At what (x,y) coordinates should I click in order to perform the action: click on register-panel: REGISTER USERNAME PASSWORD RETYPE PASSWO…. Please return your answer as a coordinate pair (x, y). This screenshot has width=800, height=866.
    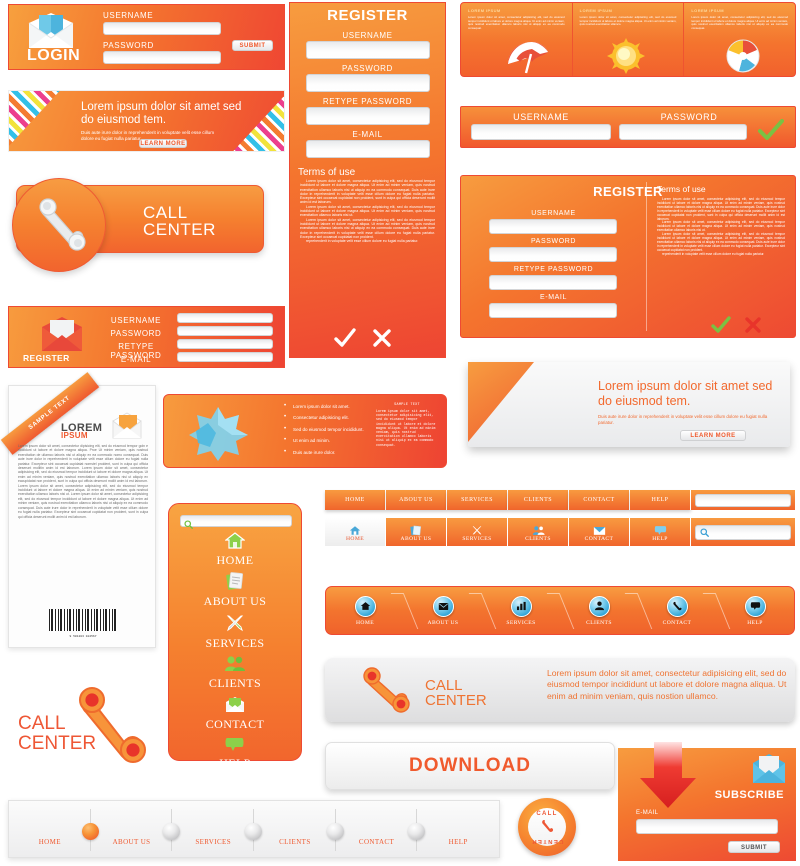
    Looking at the image, I should click on (628, 256).